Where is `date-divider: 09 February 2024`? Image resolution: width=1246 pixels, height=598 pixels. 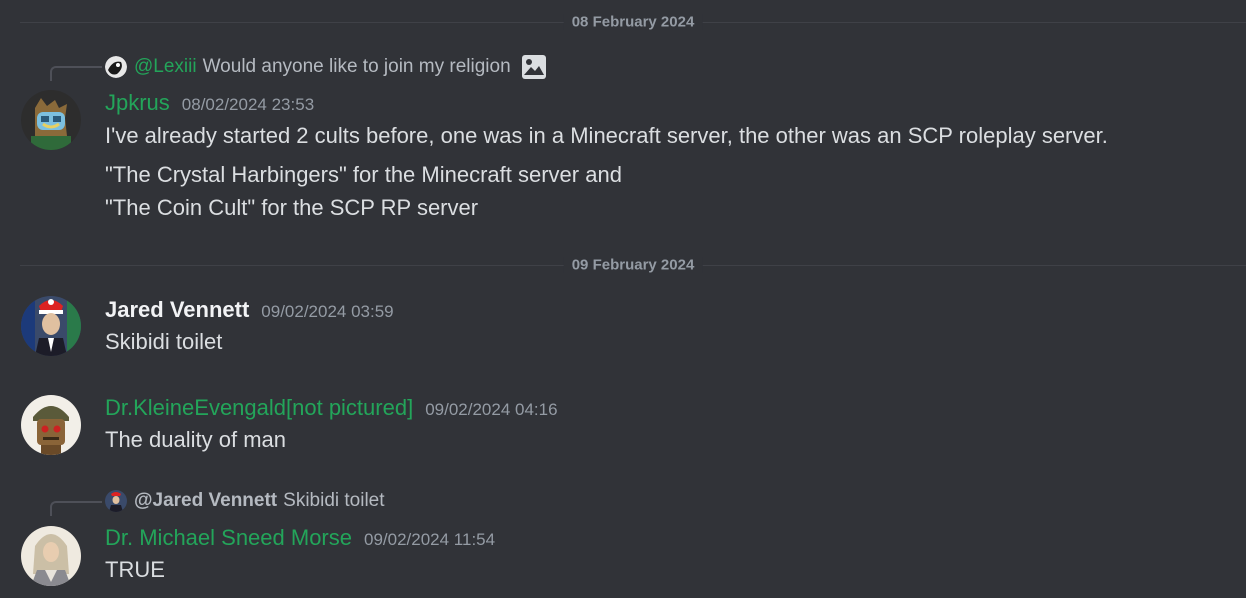 date-divider: 09 February 2024 is located at coordinates (633, 265).